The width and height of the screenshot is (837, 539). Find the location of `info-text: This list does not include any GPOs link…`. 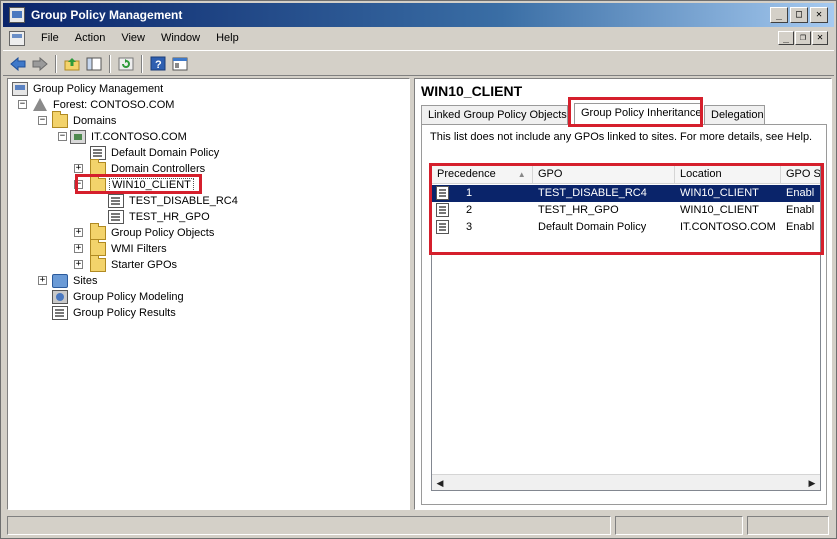

info-text: This list does not include any GPOs link… is located at coordinates (621, 137).